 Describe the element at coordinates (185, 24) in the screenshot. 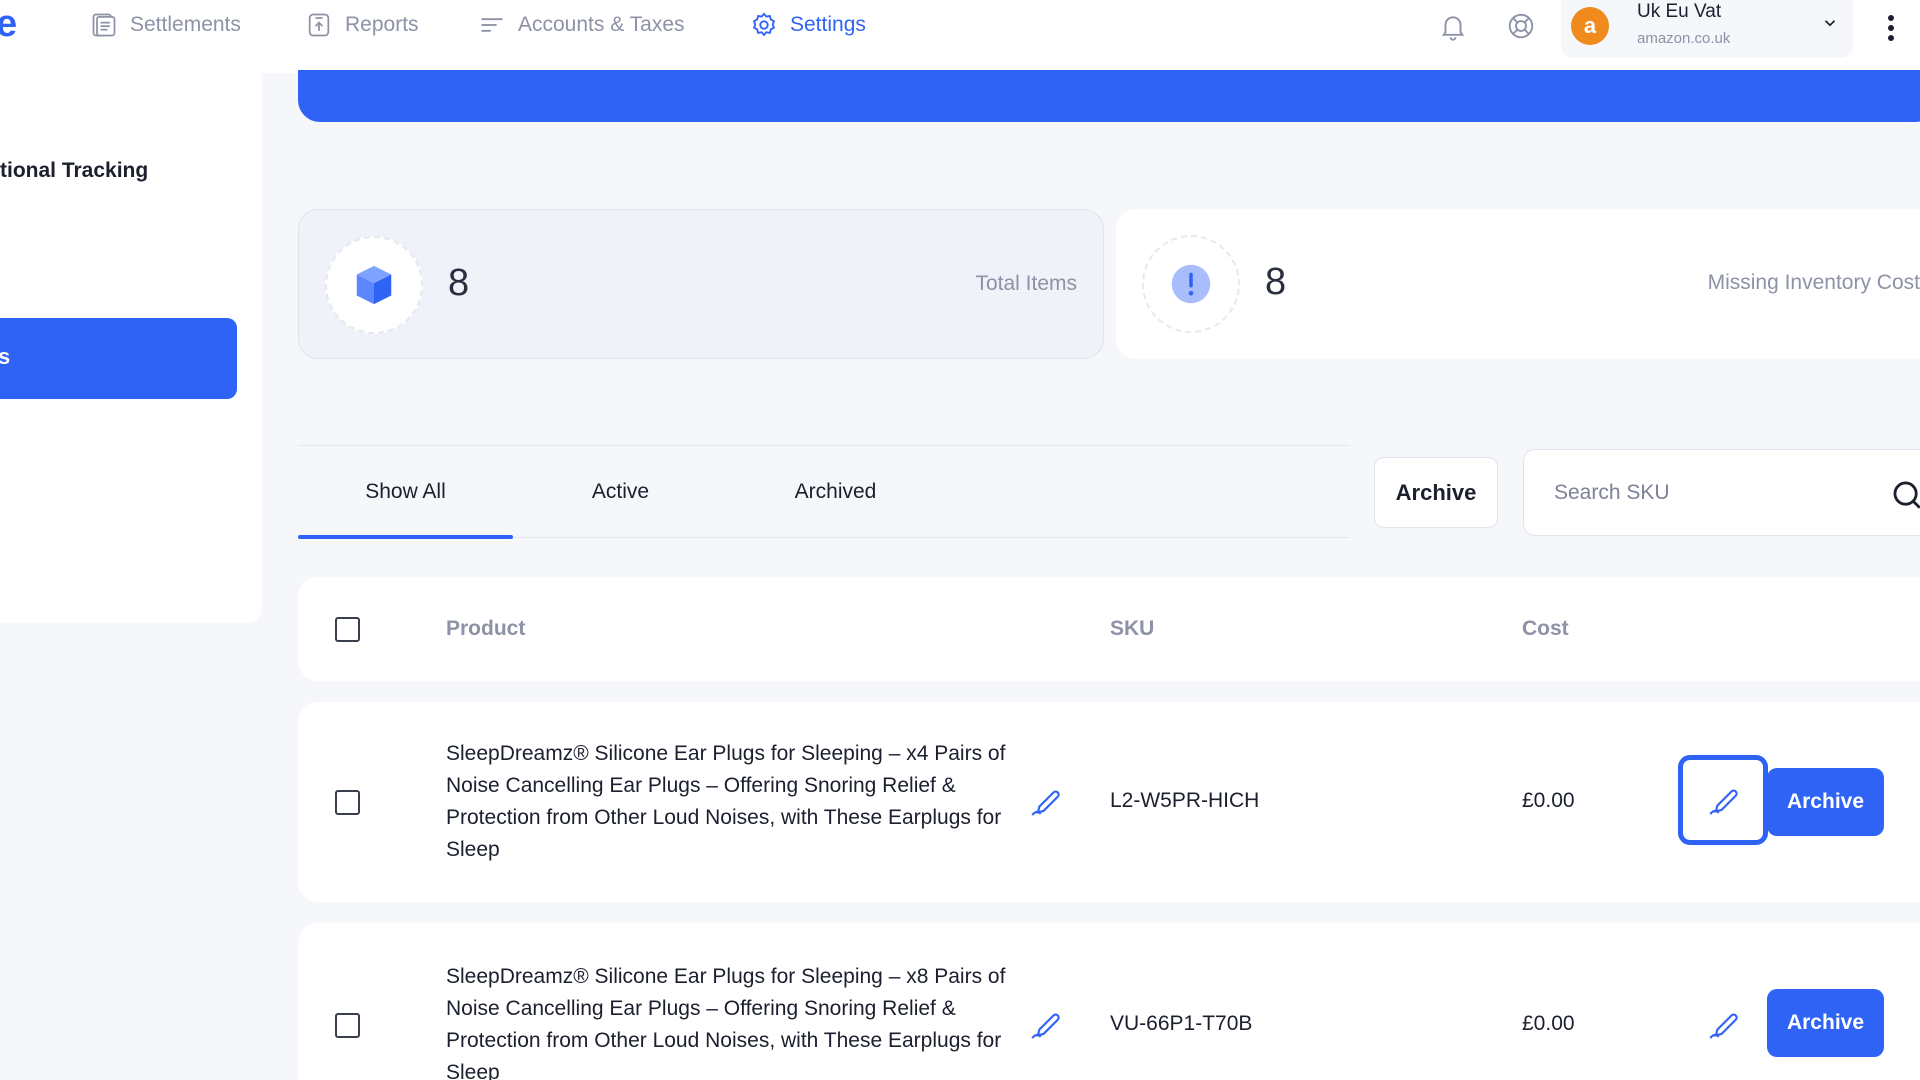

I see `nav-settlements-label: Settlements` at that location.